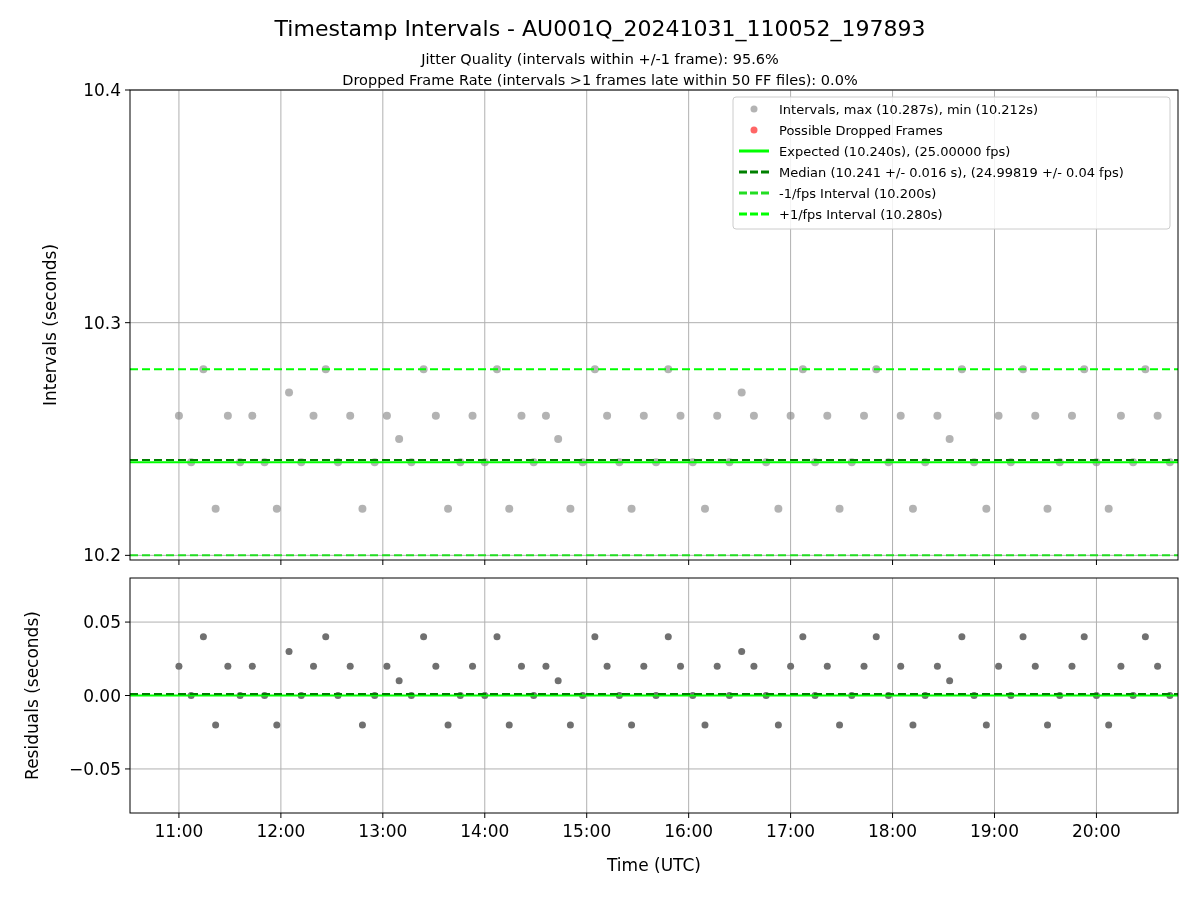  I want to click on axis-label: Time (UTC), so click(654, 865).